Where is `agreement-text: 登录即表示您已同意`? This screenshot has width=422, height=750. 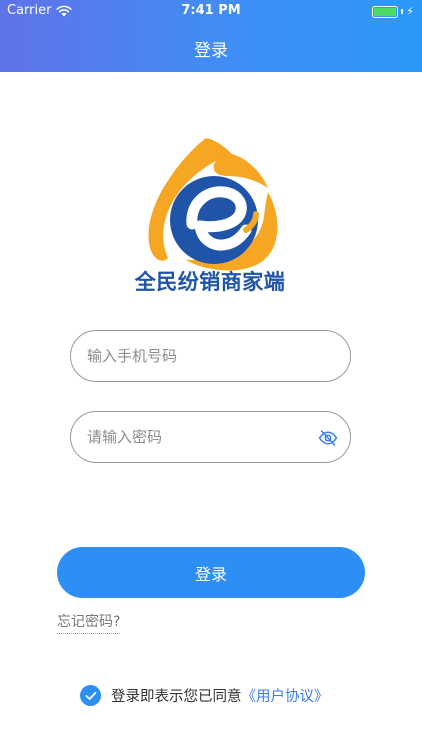
agreement-text: 登录即表示您已同意 is located at coordinates (176, 697).